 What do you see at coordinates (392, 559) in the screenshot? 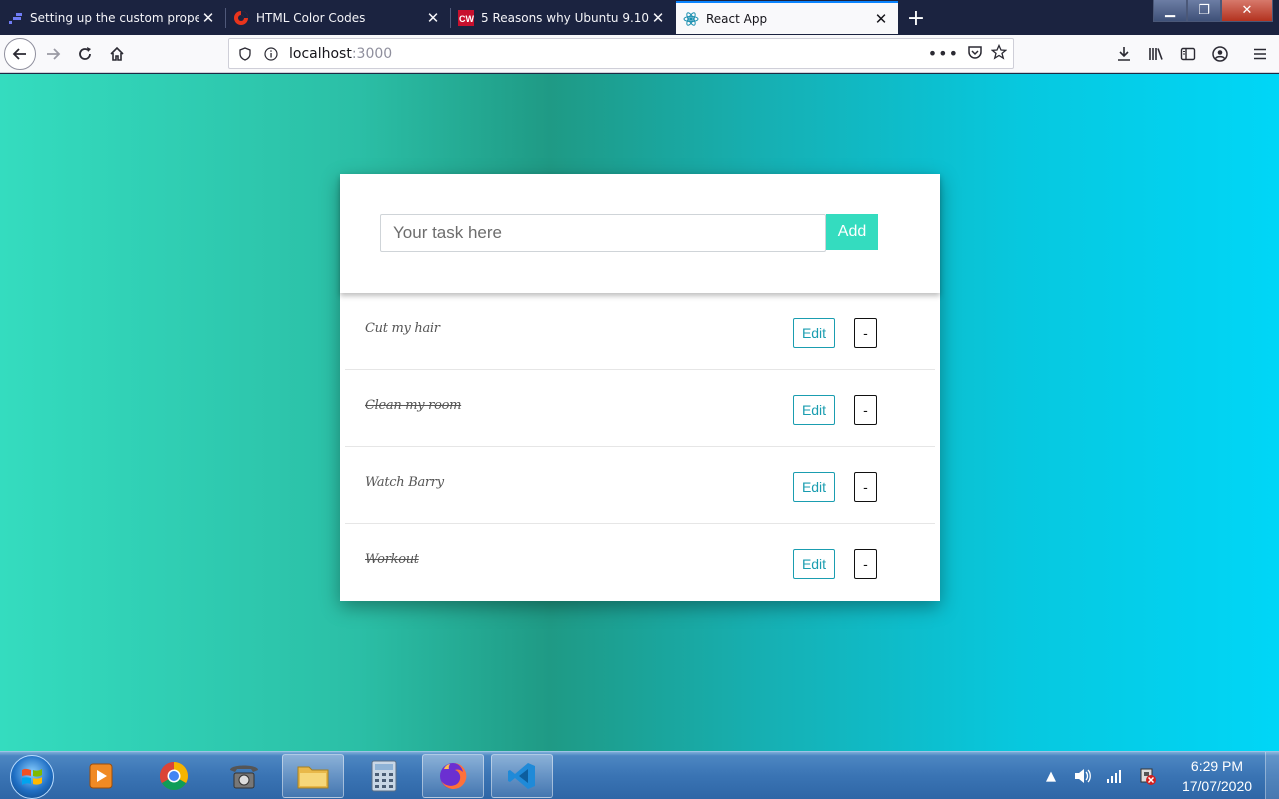
I see `task-text-completed: Workout` at bounding box center [392, 559].